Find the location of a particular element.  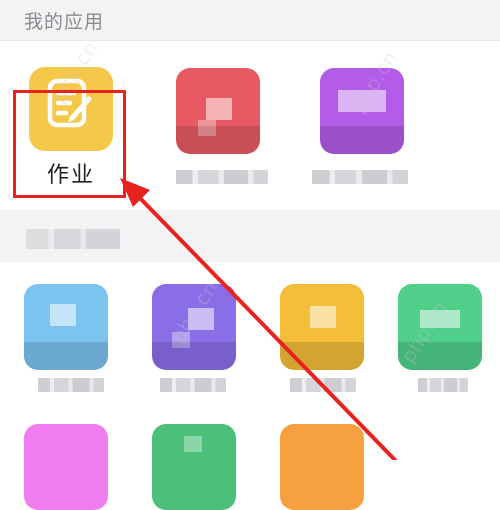

app-icon-red is located at coordinates (218, 111).